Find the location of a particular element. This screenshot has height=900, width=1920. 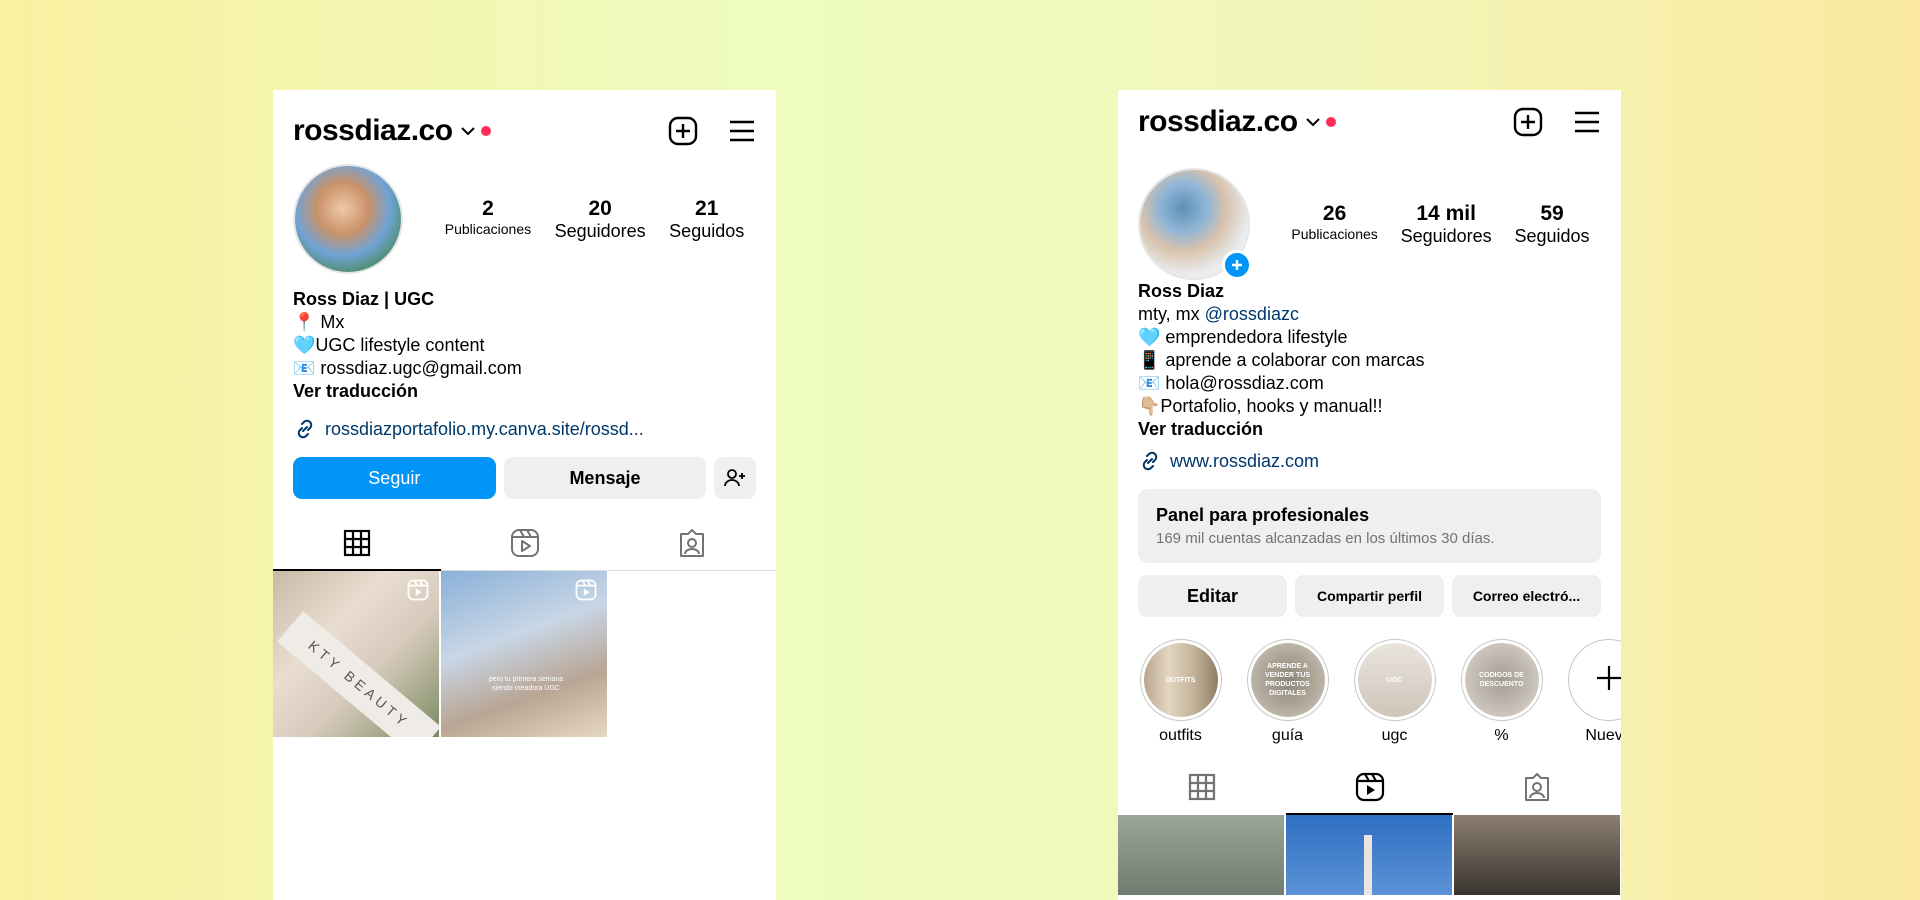

bio-line: 📍 Mx is located at coordinates (319, 322).